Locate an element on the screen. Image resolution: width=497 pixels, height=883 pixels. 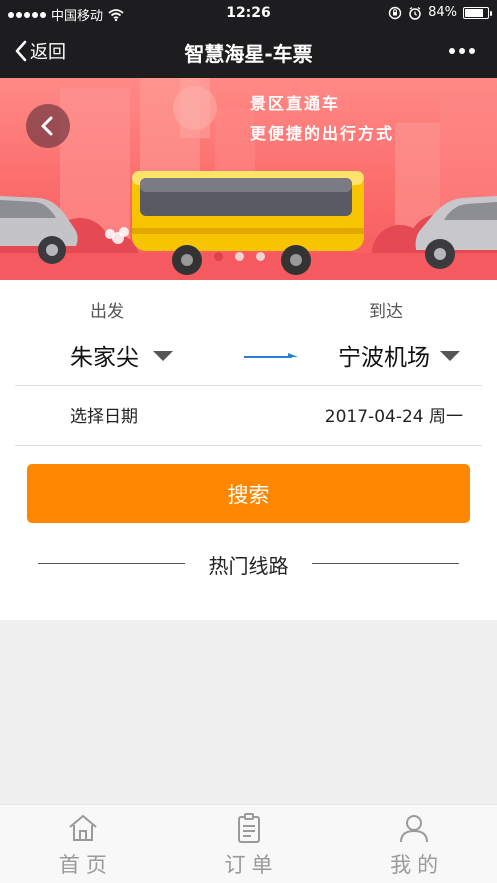
battery-icon is located at coordinates (477, 12).